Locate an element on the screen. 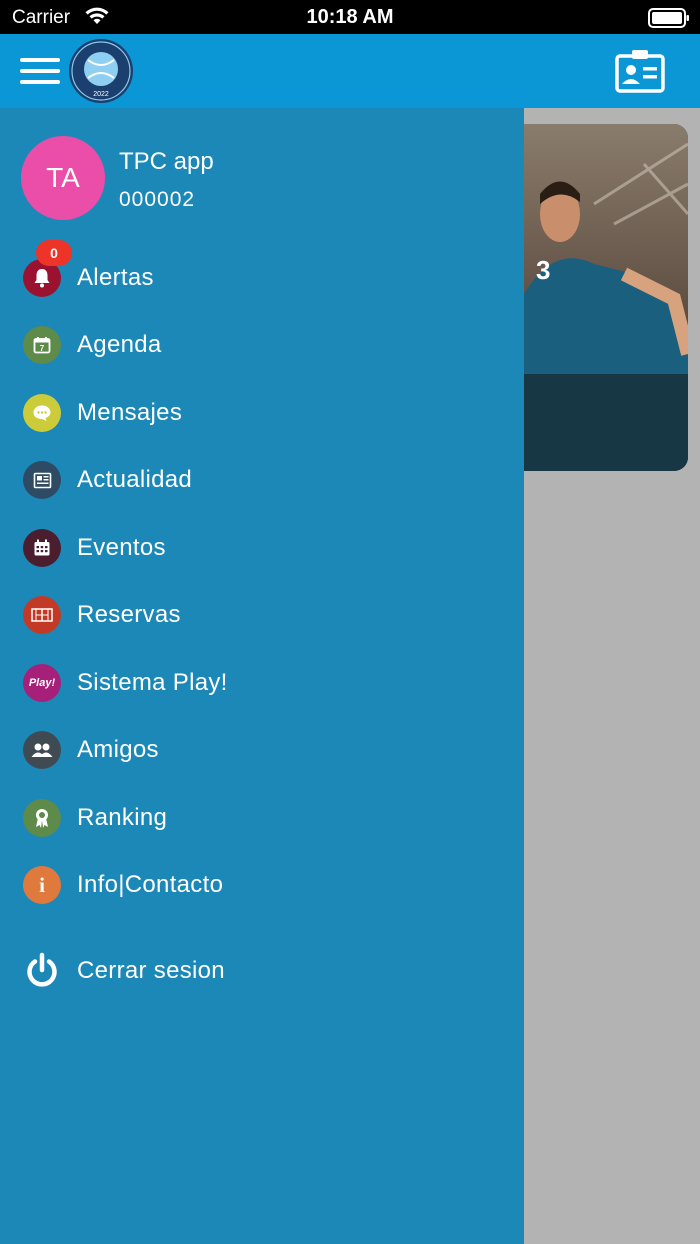  logout-button: Cerrar sesion is located at coordinates (262, 971).